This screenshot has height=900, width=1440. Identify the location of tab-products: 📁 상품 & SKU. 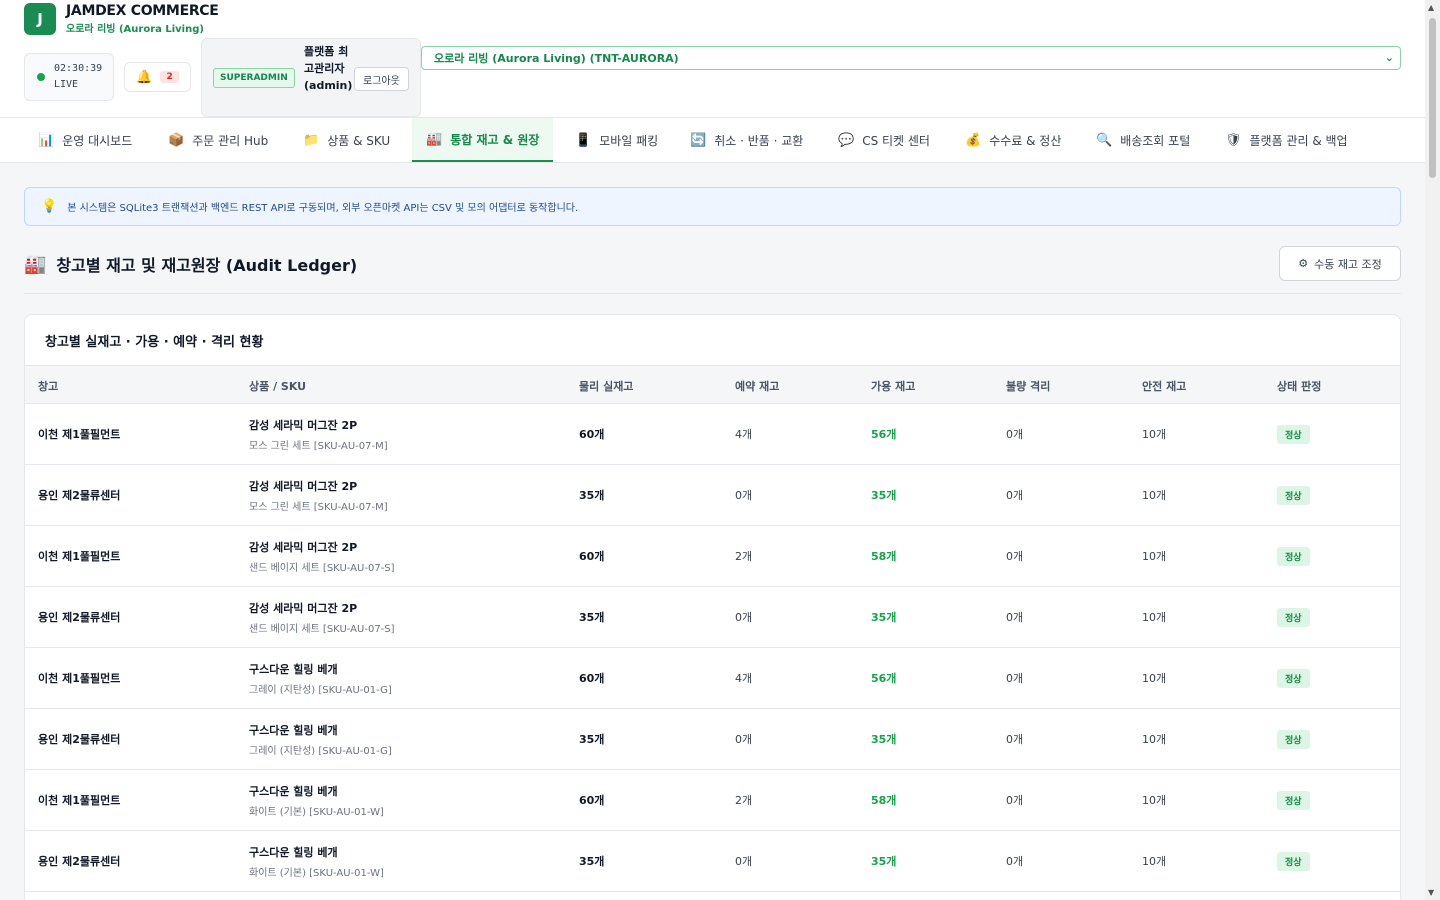
(346, 140).